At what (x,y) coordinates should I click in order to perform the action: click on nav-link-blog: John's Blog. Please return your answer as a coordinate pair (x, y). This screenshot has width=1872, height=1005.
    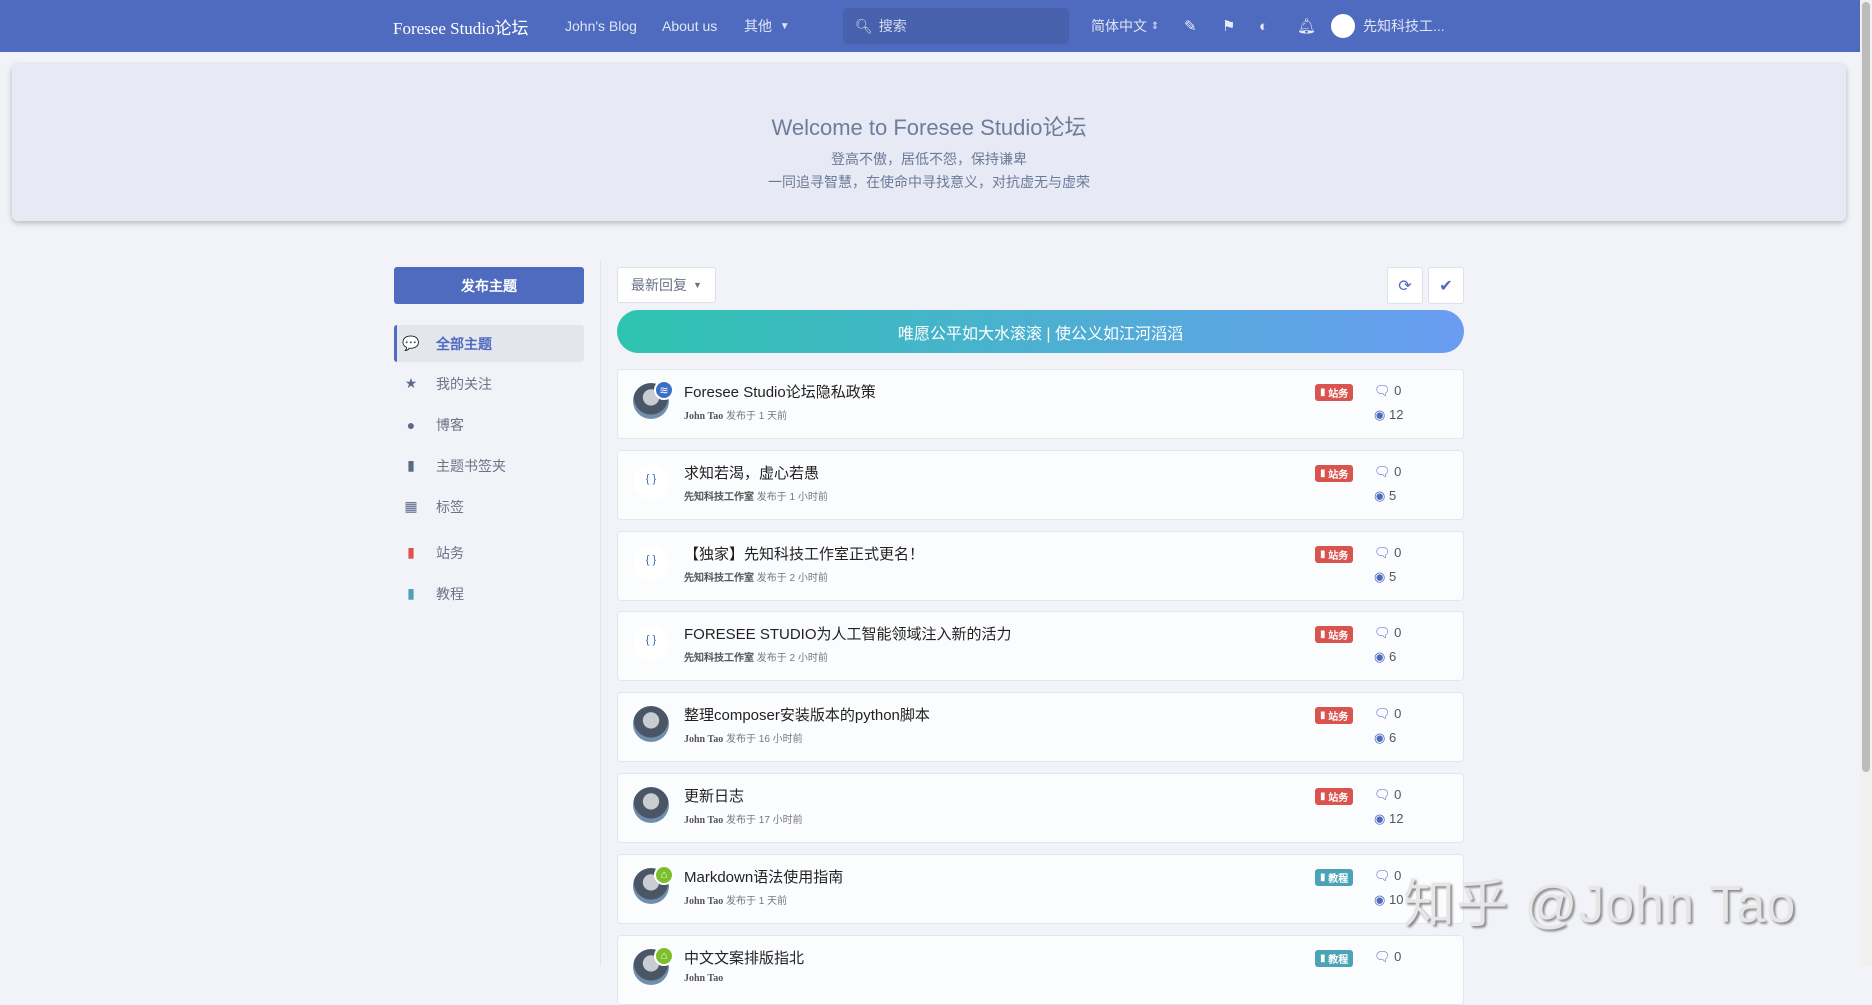
    Looking at the image, I should click on (601, 26).